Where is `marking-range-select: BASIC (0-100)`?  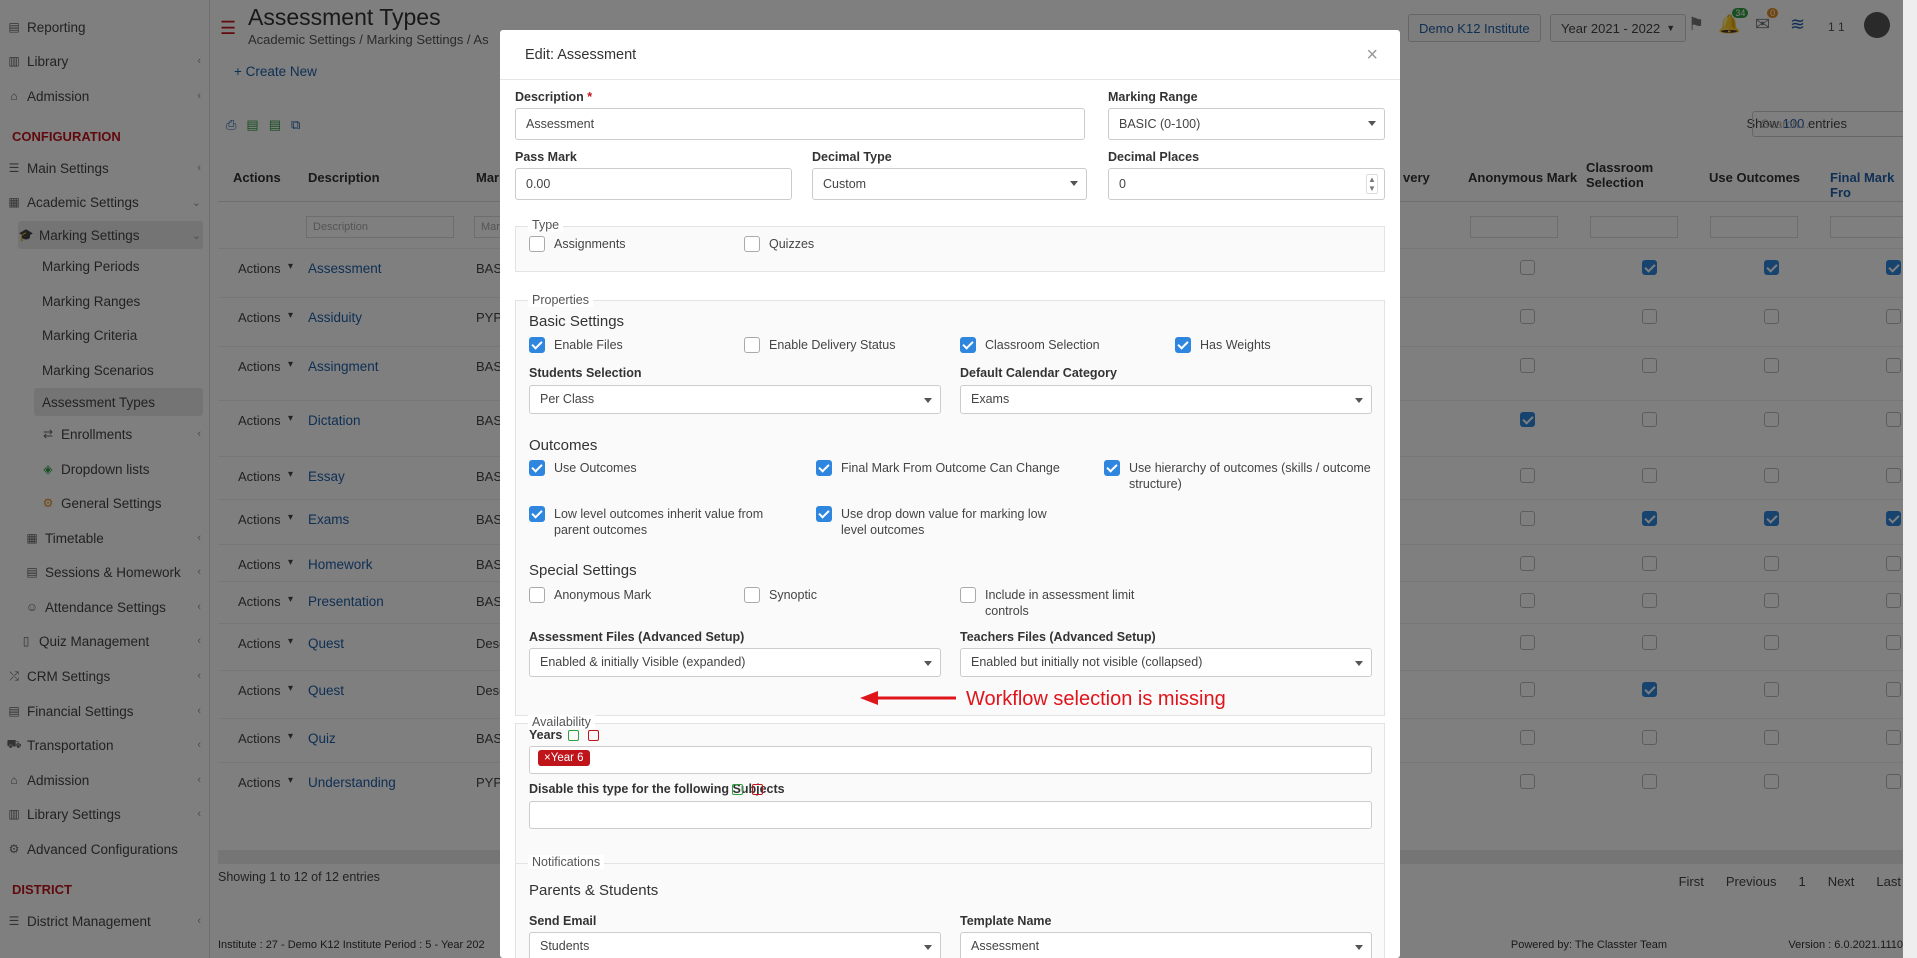 marking-range-select: BASIC (0-100) is located at coordinates (1246, 124).